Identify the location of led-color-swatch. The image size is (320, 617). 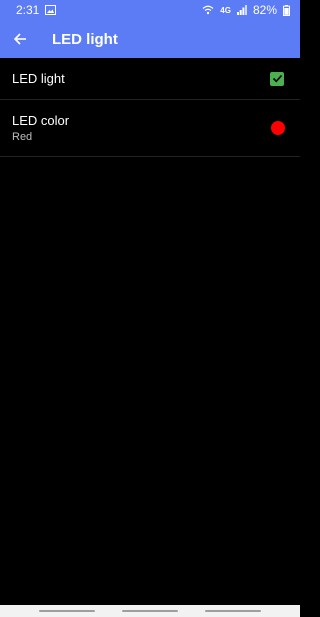
(278, 128).